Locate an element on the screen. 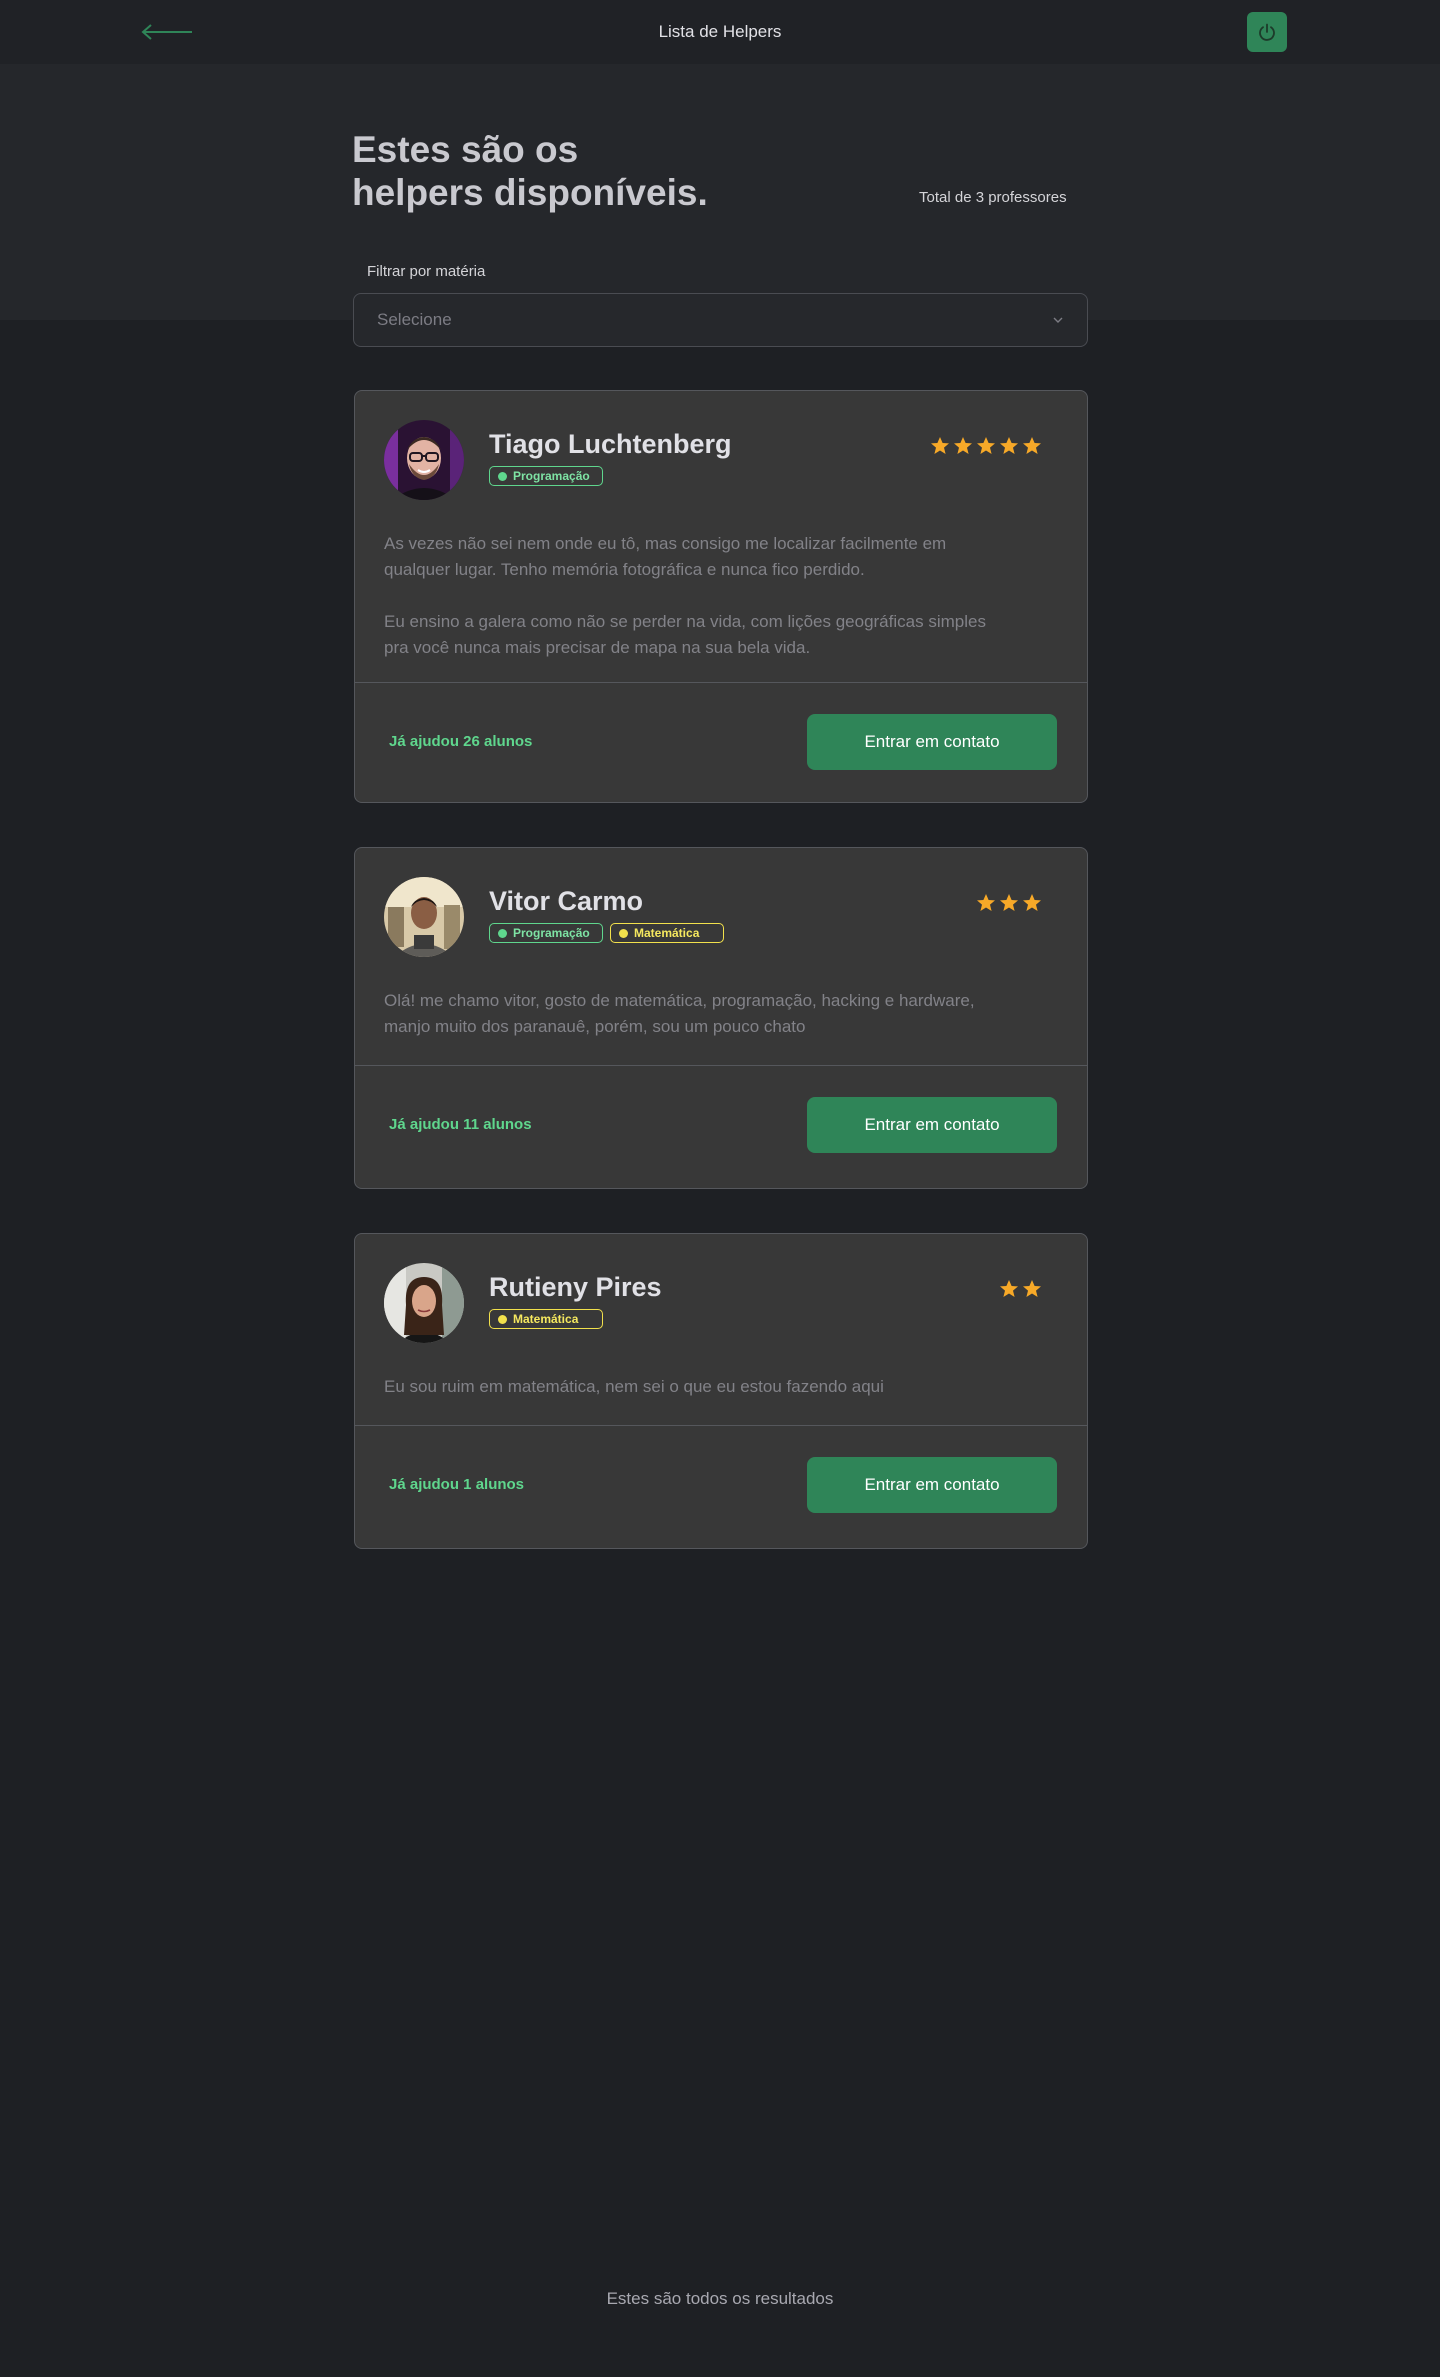  subject-tags: Programação Matemática is located at coordinates (606, 933).